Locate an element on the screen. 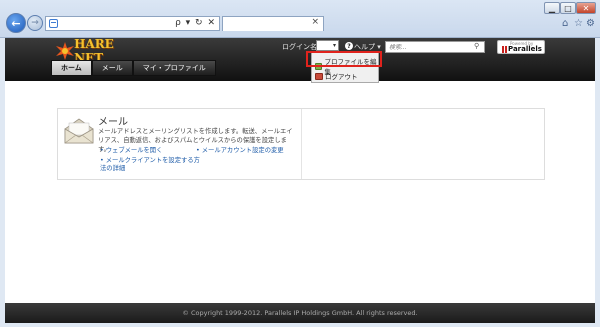 This screenshot has height=327, width=600. tab-my-profile: マイ・プロファイル is located at coordinates (174, 68).